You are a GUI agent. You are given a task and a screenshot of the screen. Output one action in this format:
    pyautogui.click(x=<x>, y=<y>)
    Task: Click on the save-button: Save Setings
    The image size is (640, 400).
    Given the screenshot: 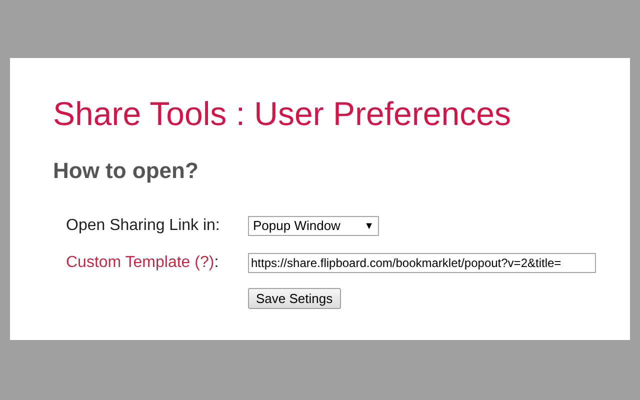 What is the action you would take?
    pyautogui.click(x=294, y=298)
    